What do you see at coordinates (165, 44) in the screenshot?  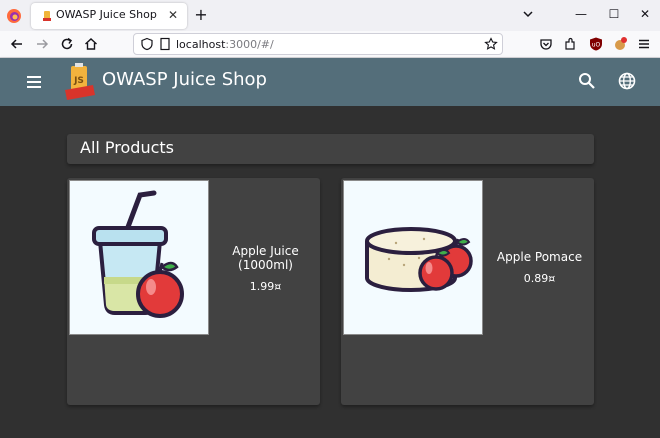 I see `page-info-icon` at bounding box center [165, 44].